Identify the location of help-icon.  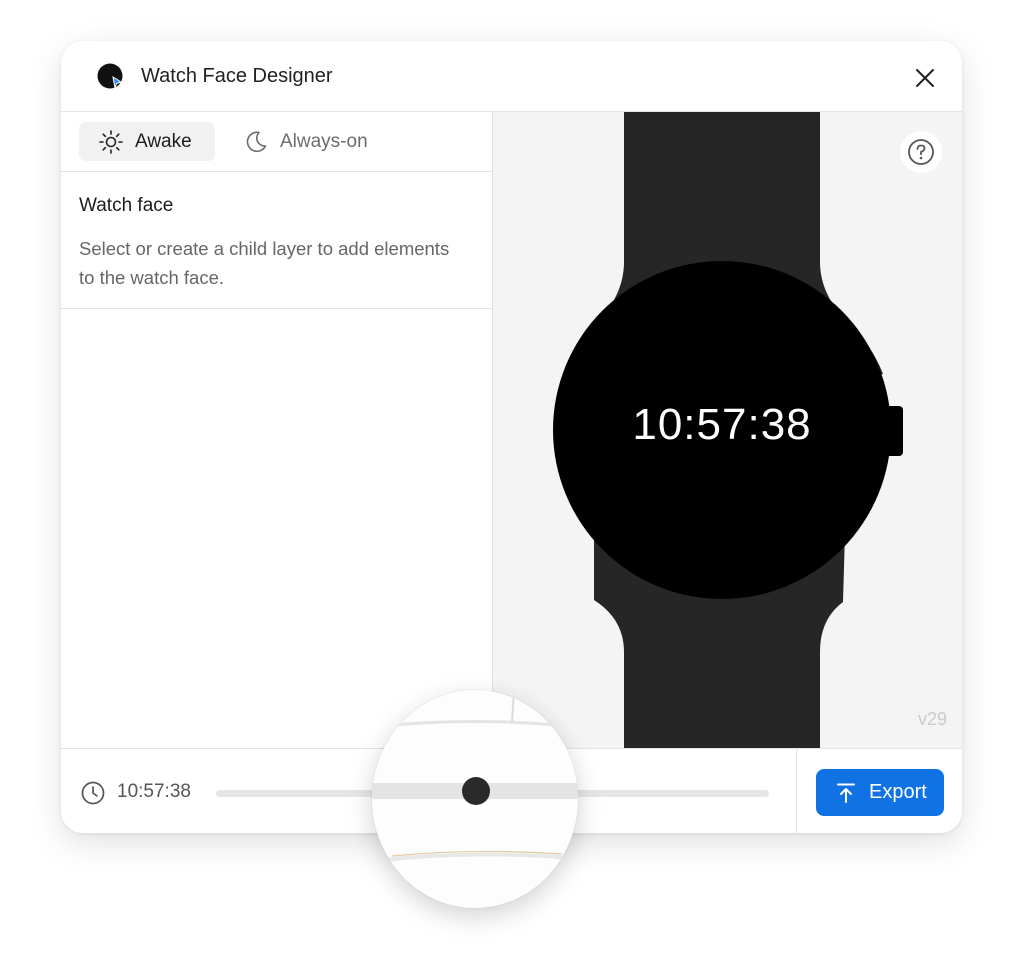
(921, 152).